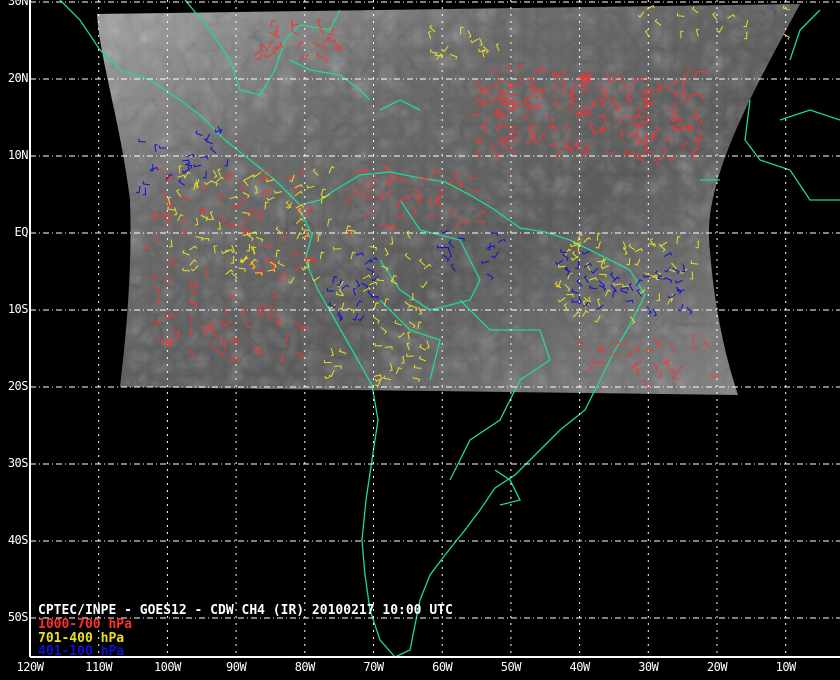 The height and width of the screenshot is (680, 840). What do you see at coordinates (305, 667) in the screenshot?
I see `lon-label: 80W` at bounding box center [305, 667].